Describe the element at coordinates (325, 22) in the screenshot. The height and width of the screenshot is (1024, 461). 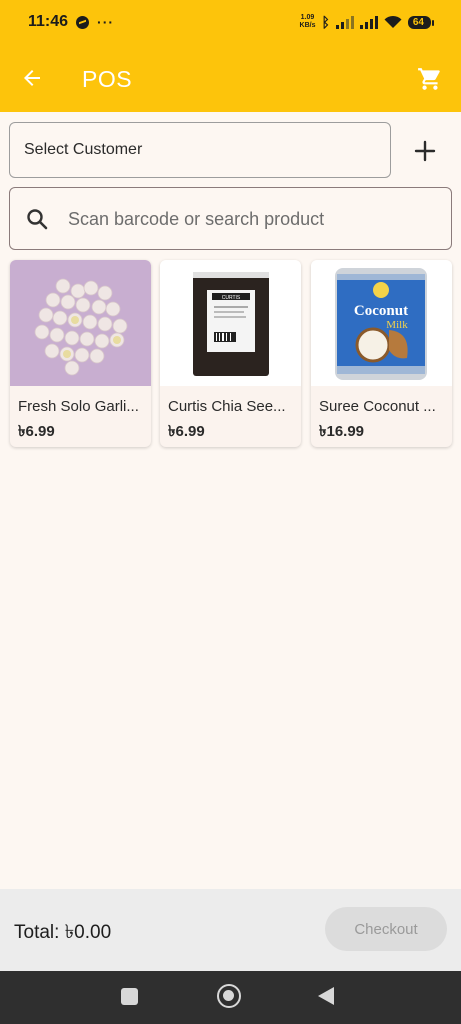
I see `bluetooth-icon: ᛒ` at that location.